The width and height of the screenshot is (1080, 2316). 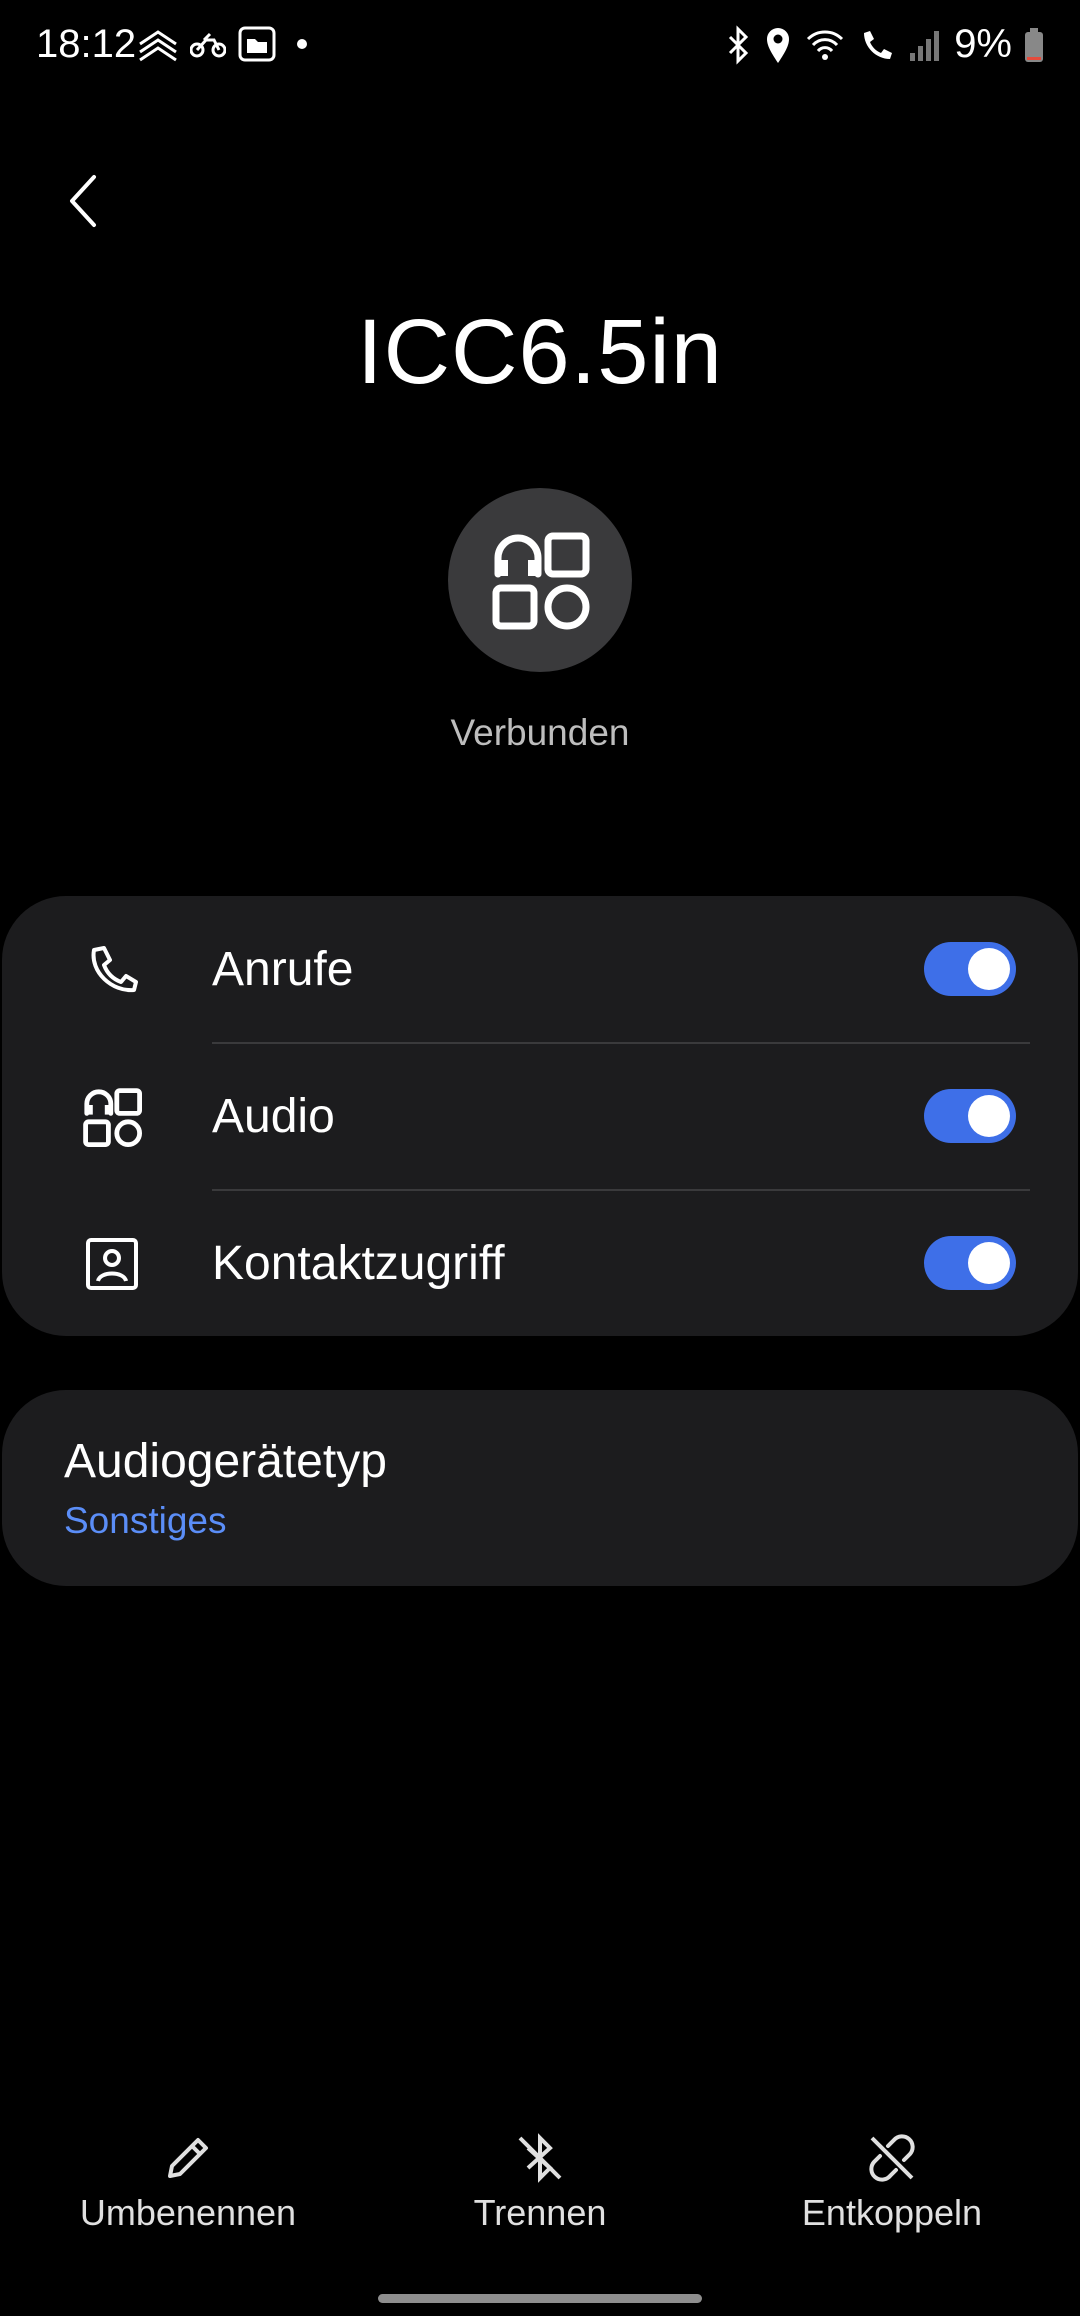 What do you see at coordinates (778, 45) in the screenshot?
I see `location-icon` at bounding box center [778, 45].